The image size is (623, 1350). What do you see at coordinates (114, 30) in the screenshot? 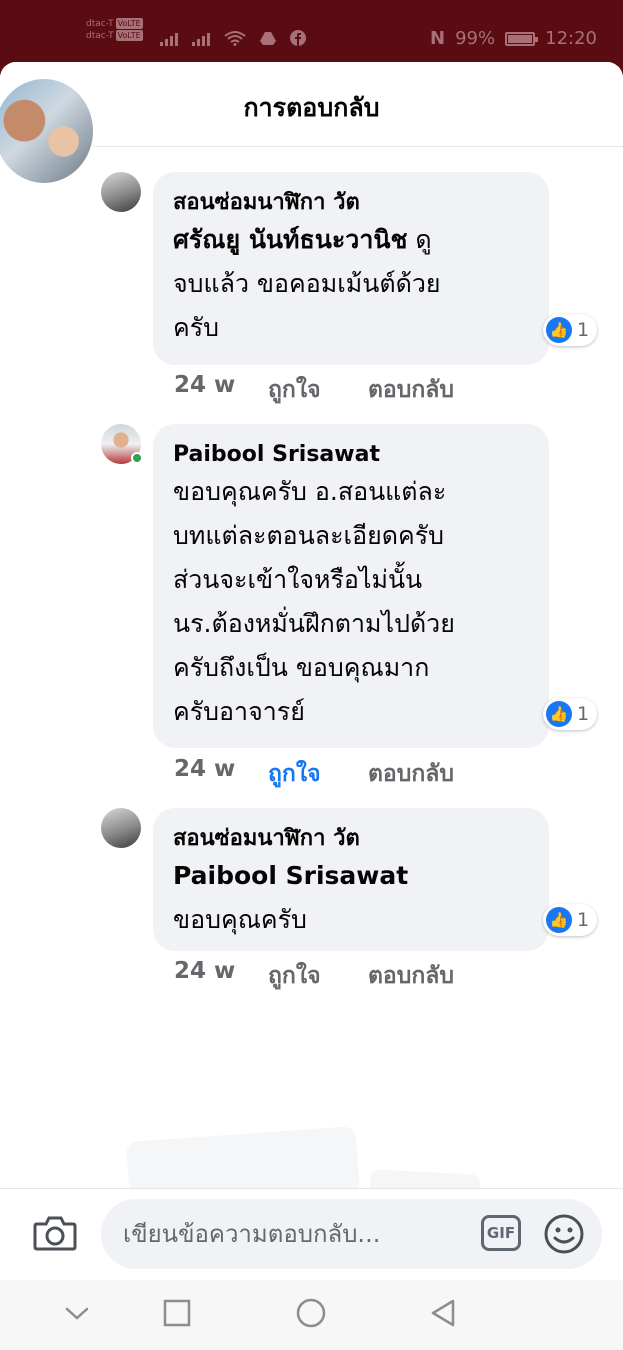
I see `carrier-info: dtac-T VoLTE dtac-T VoLTE` at bounding box center [114, 30].